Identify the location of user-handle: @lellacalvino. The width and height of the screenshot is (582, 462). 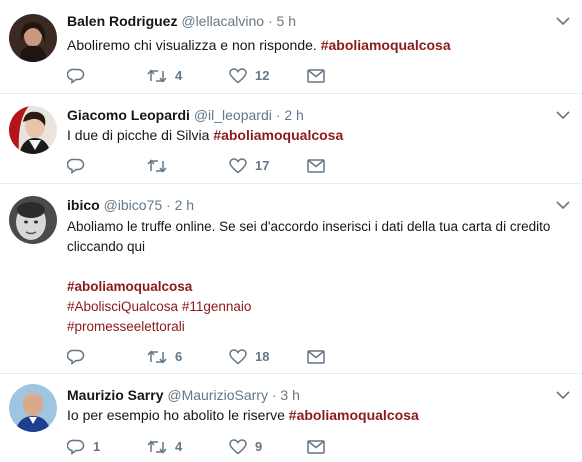
(222, 21).